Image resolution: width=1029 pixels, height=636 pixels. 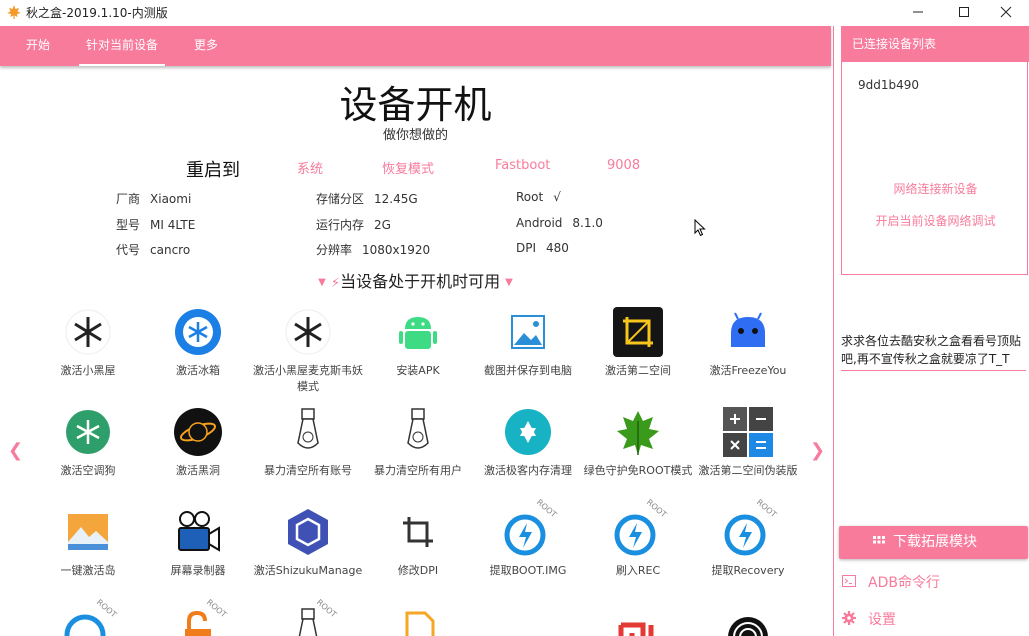 What do you see at coordinates (528, 332) in the screenshot?
I see `image-icon` at bounding box center [528, 332].